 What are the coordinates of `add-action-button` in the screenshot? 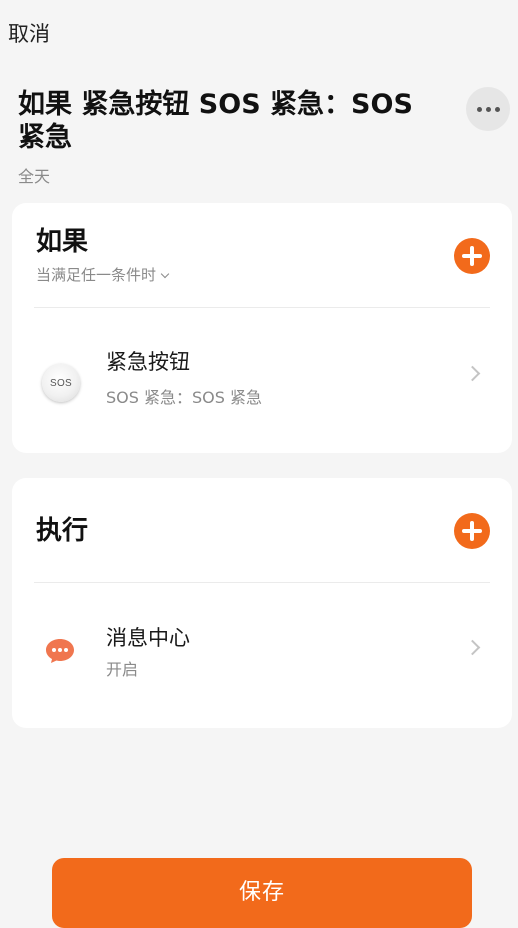 It's located at (472, 531).